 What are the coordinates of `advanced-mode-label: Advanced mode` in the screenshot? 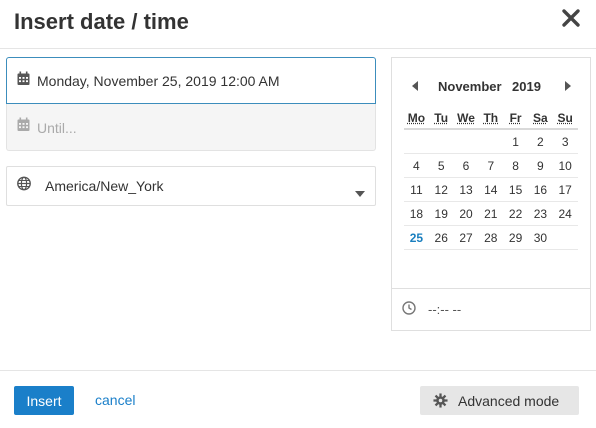 It's located at (509, 401).